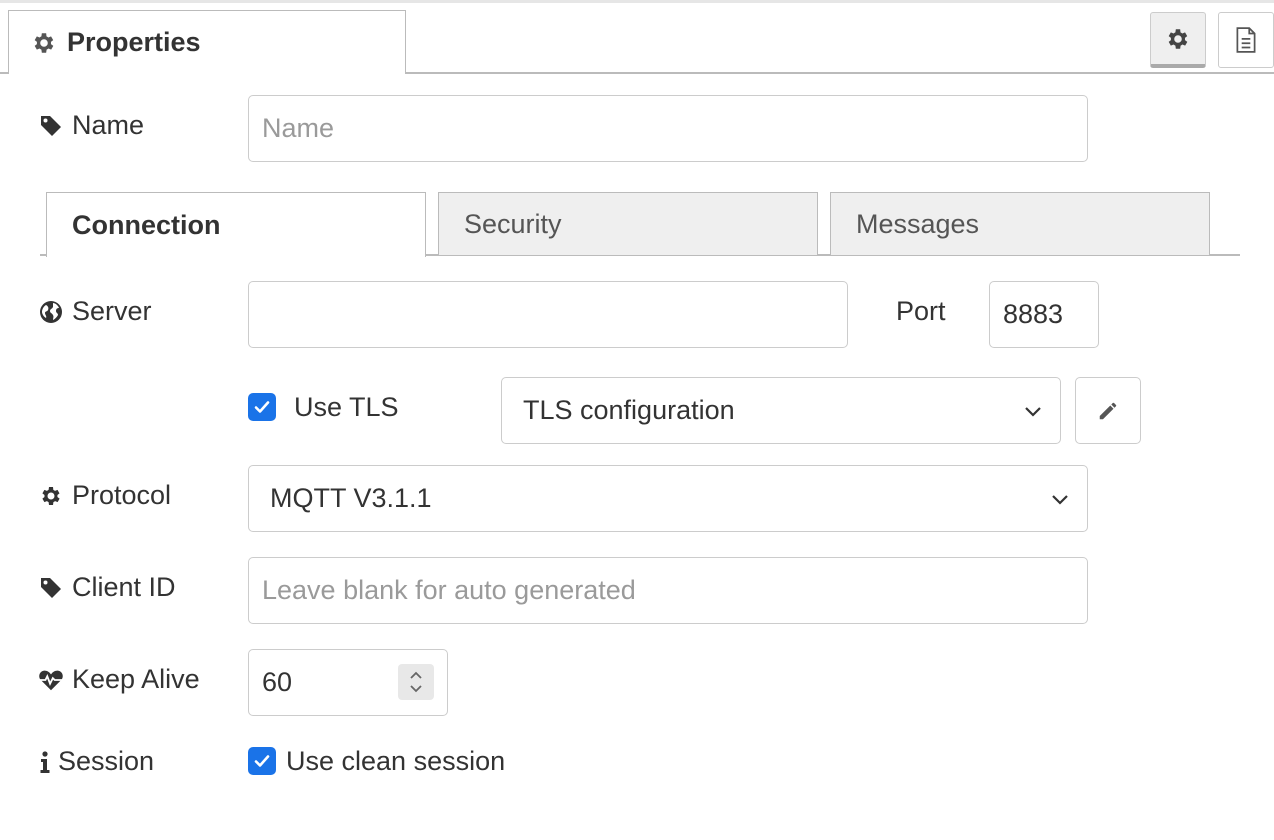  I want to click on protocol-value: MQTT V3.1.1, so click(351, 498).